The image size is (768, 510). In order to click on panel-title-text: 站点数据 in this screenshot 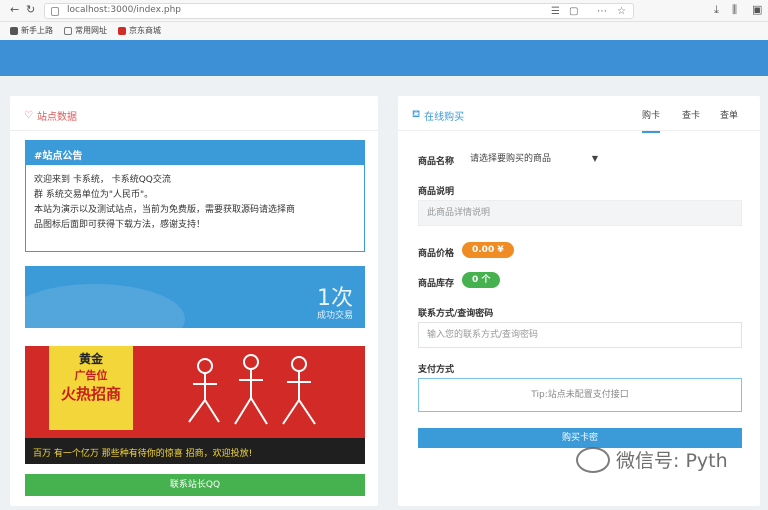, I will do `click(56, 117)`.